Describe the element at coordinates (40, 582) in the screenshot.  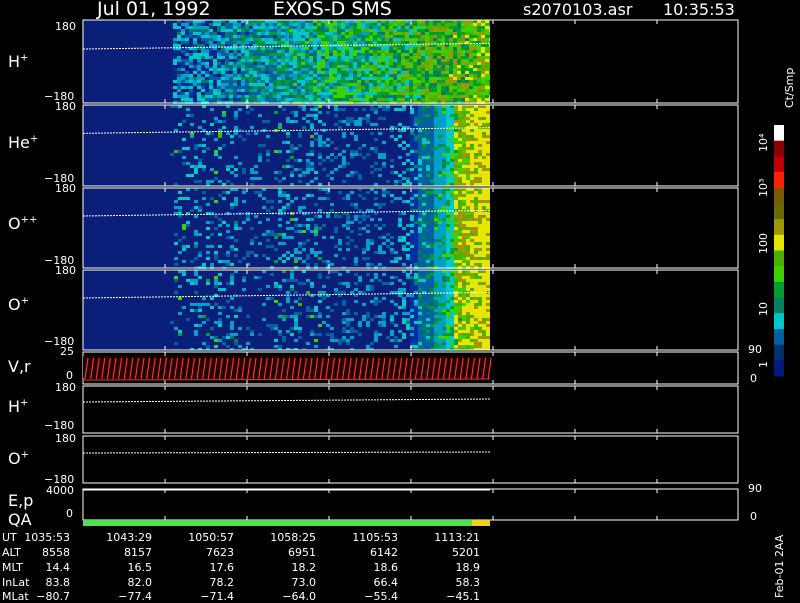
I see `footer-value-inlat-0: 83.8` at that location.